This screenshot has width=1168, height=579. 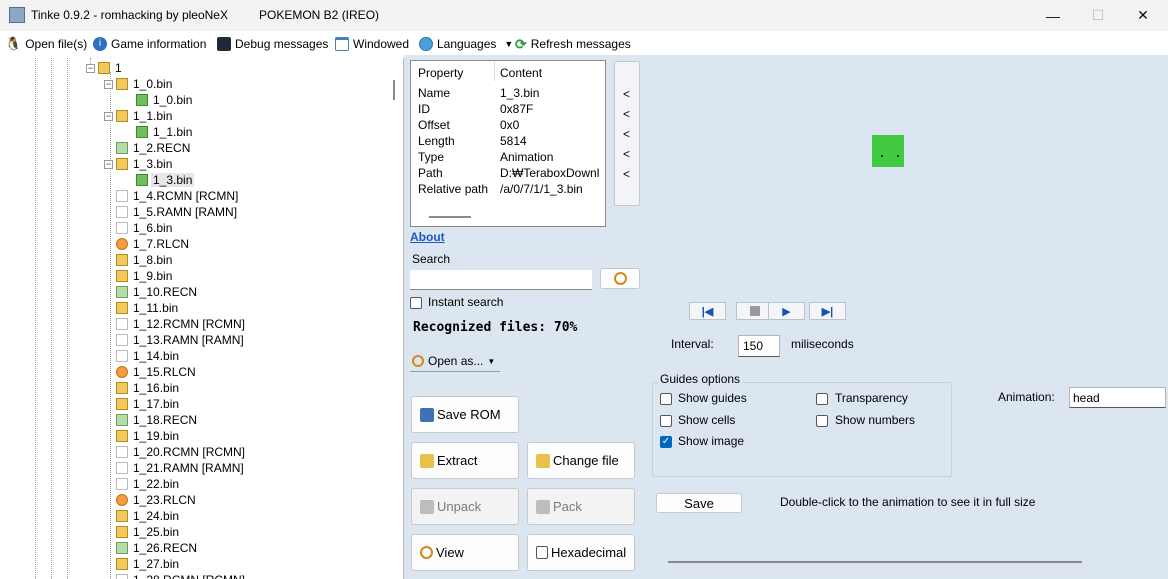 What do you see at coordinates (416, 303) in the screenshot?
I see `instant-search-checkbox` at bounding box center [416, 303].